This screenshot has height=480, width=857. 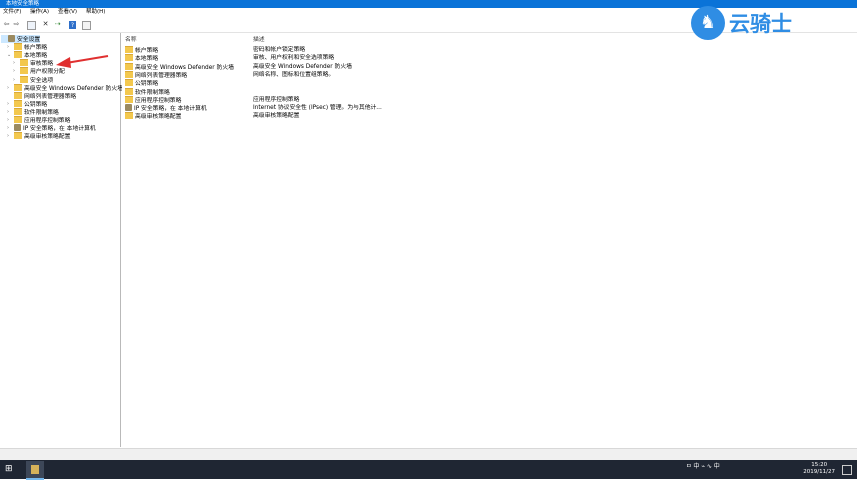 I want to click on list-item-description: 密码和帐户锁定策略, so click(x=279, y=50).